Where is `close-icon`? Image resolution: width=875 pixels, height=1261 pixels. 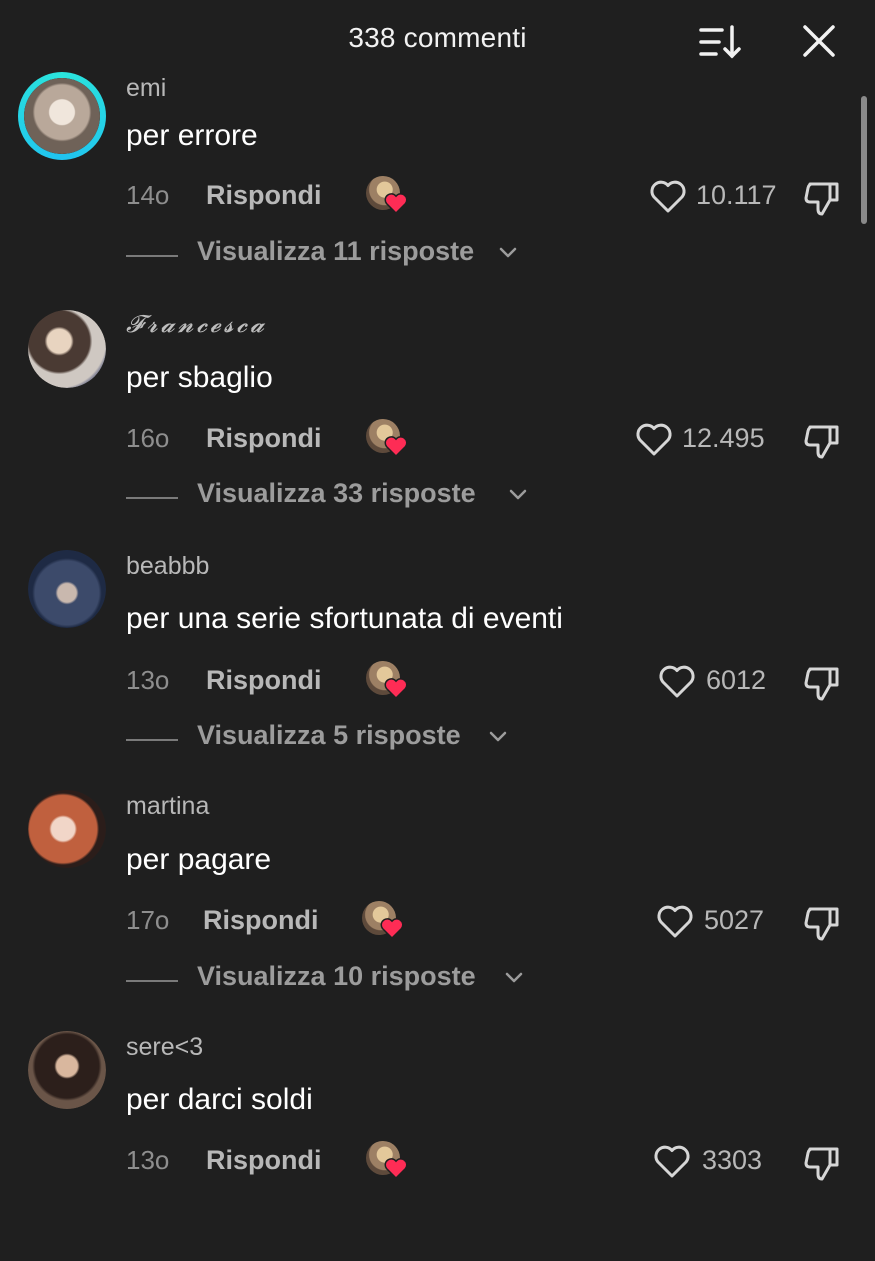
close-icon is located at coordinates (819, 41).